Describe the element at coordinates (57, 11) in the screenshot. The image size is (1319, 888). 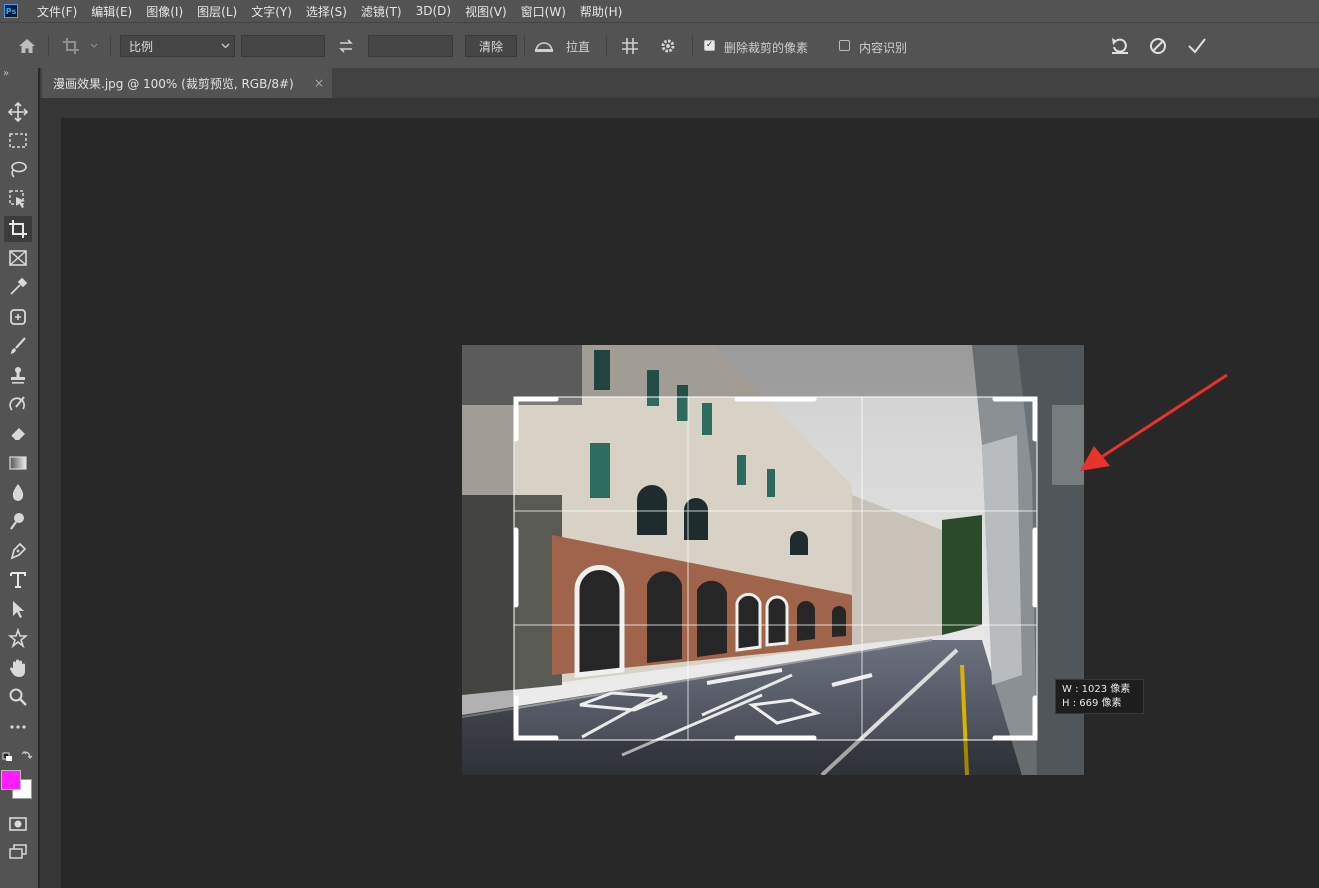
I see `menu-file: 文件(F)` at that location.